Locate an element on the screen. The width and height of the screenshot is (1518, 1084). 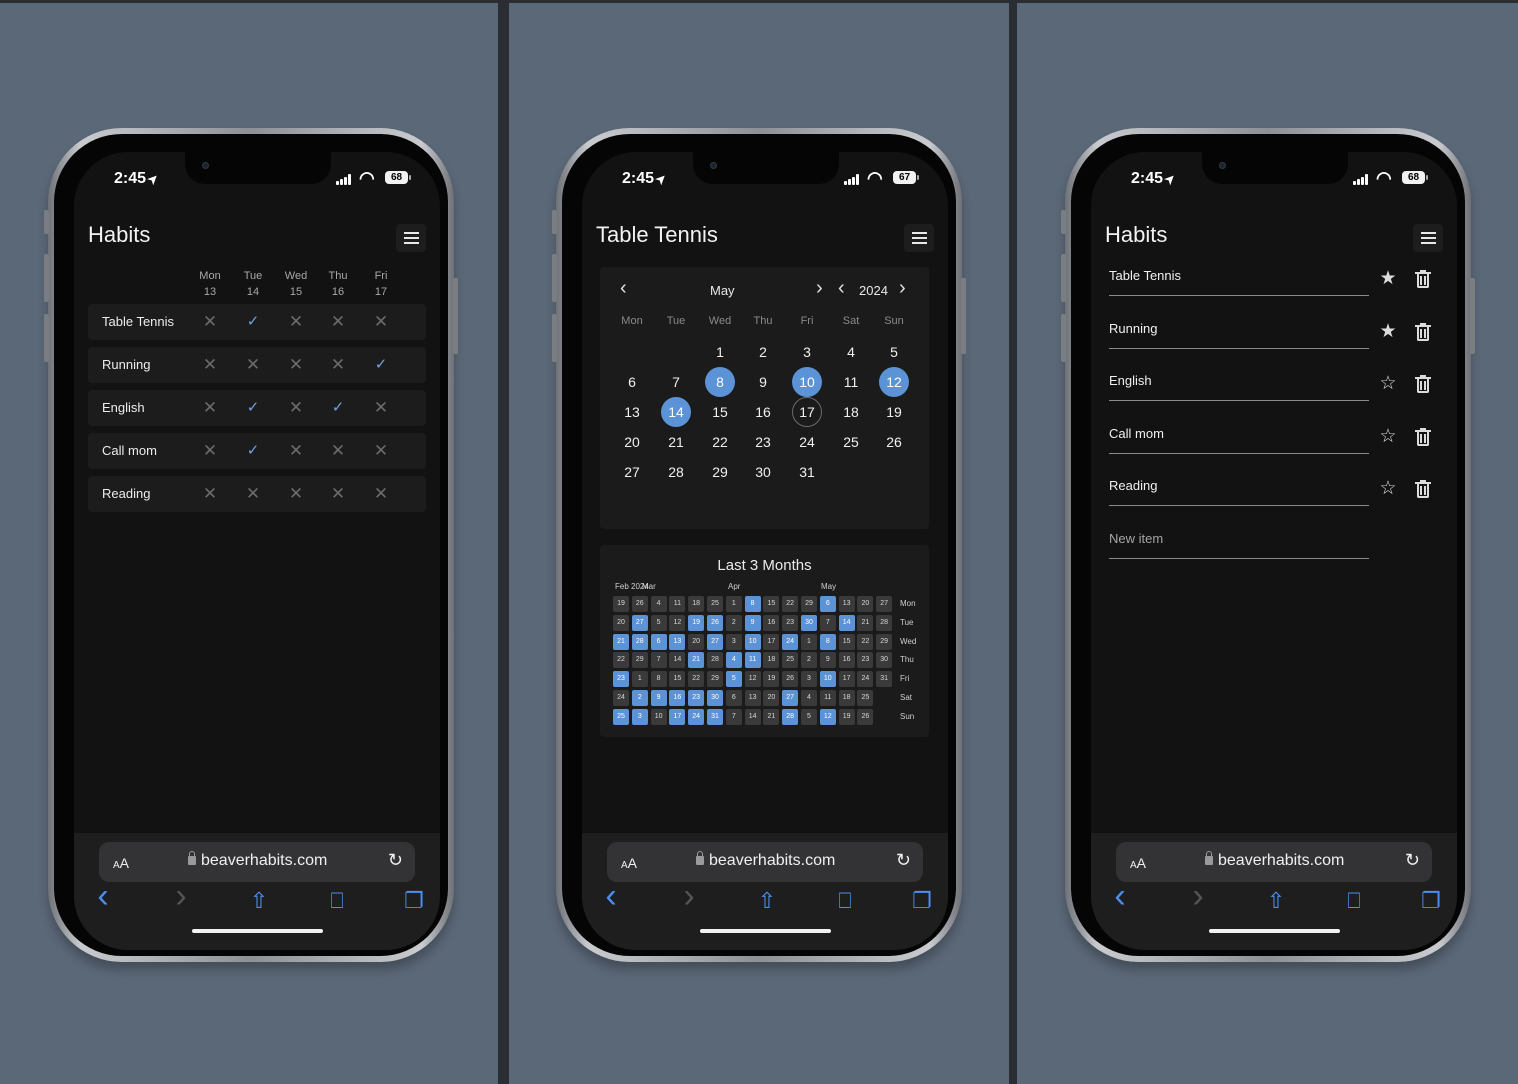
calendar-day: 18 is located at coordinates (851, 412).